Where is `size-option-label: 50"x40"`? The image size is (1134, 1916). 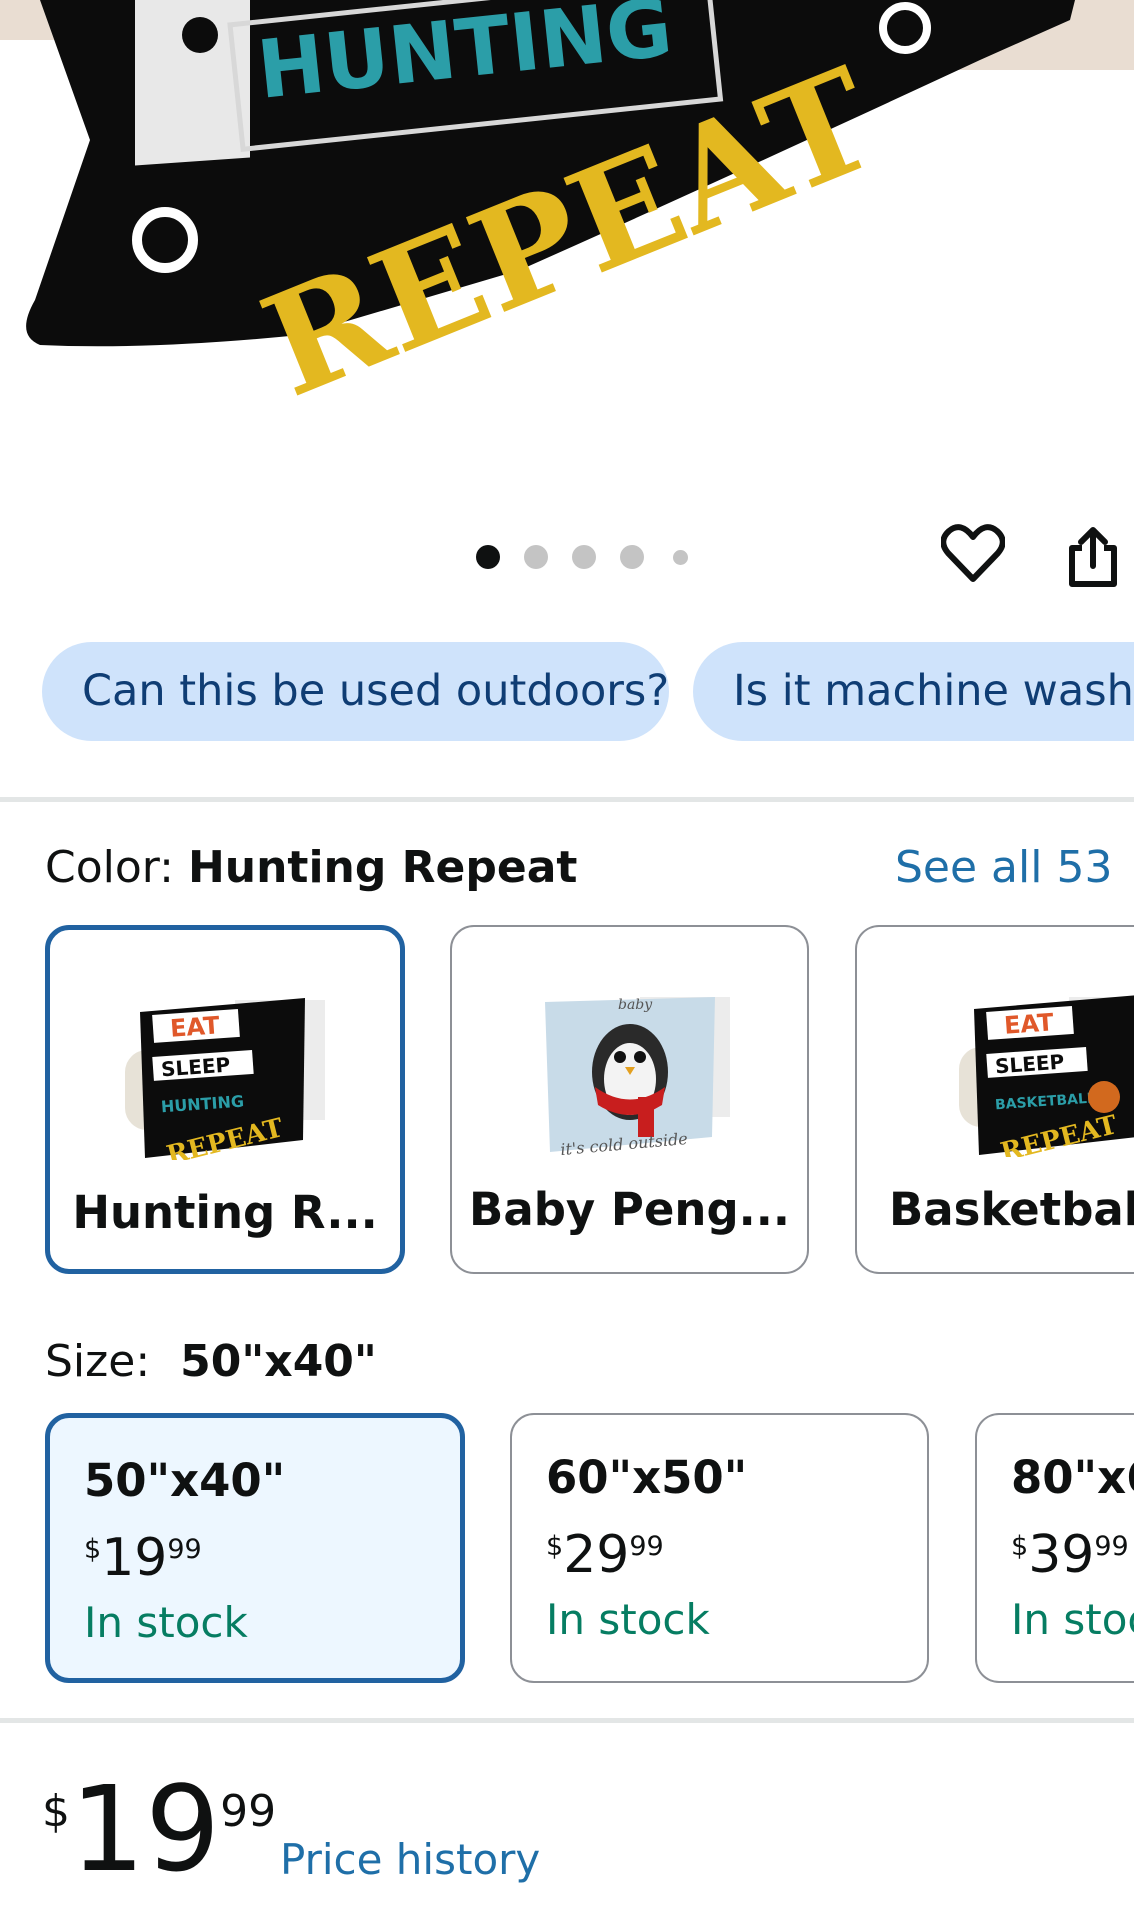 size-option-label: 50"x40" is located at coordinates (185, 1480).